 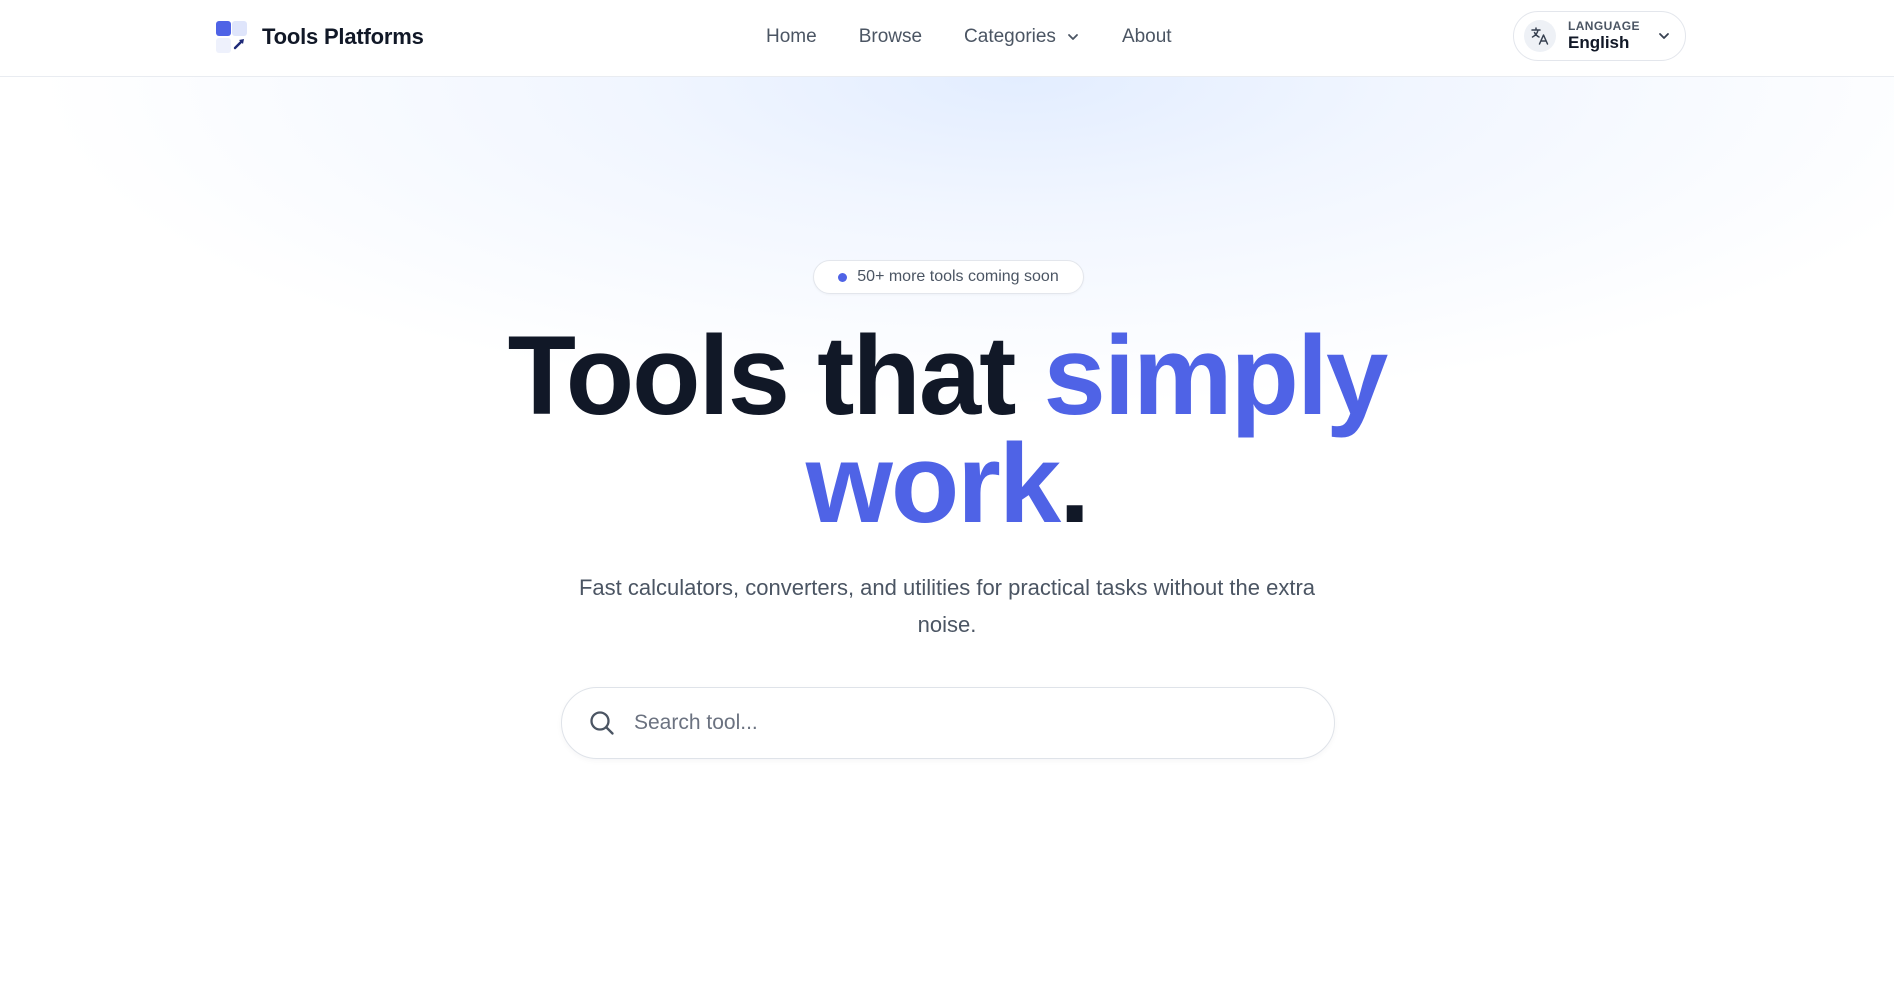 I want to click on status-dot-icon, so click(x=843, y=277).